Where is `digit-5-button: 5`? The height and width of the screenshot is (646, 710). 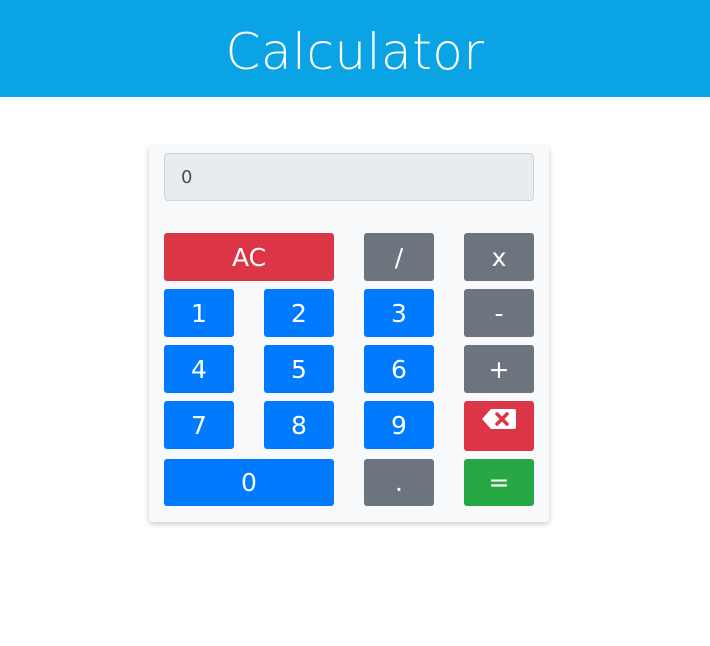 digit-5-button: 5 is located at coordinates (299, 369).